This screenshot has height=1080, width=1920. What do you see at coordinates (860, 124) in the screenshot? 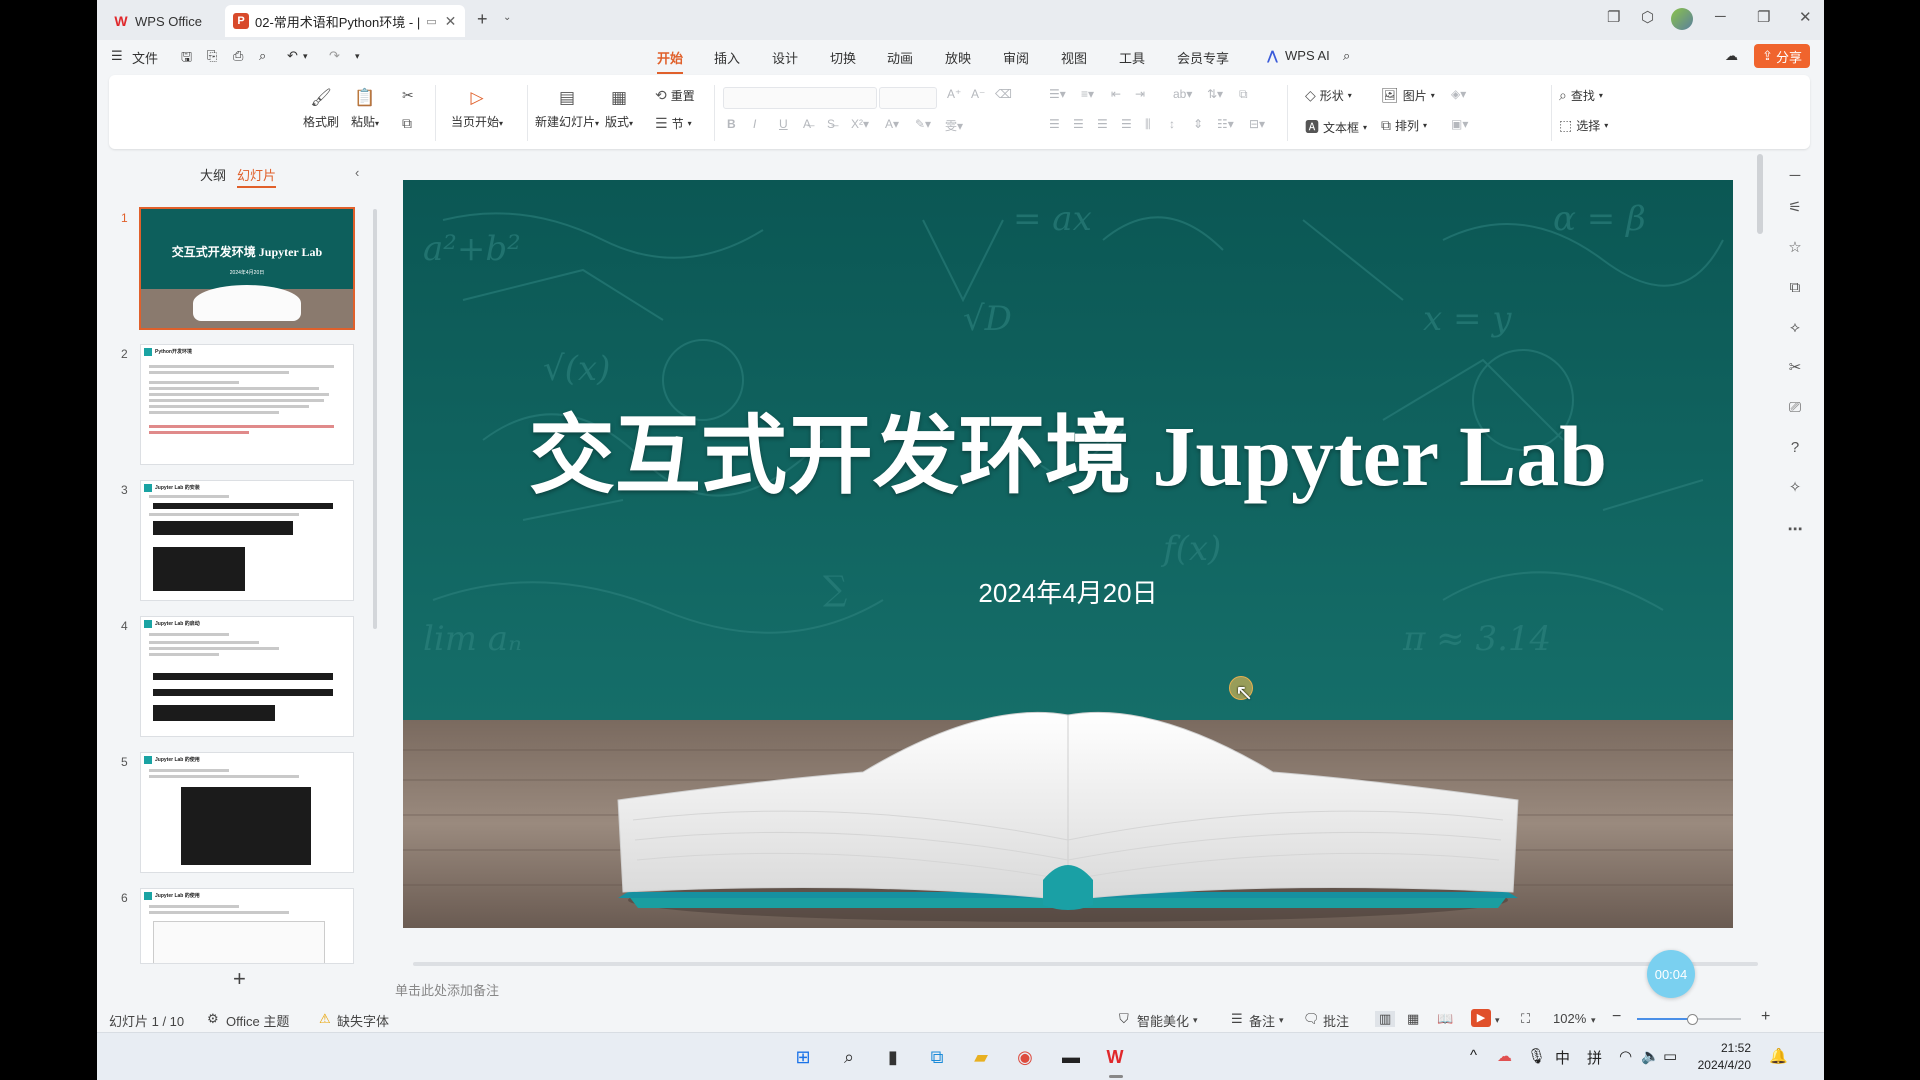
I see `superscript-icon: X²▾` at bounding box center [860, 124].